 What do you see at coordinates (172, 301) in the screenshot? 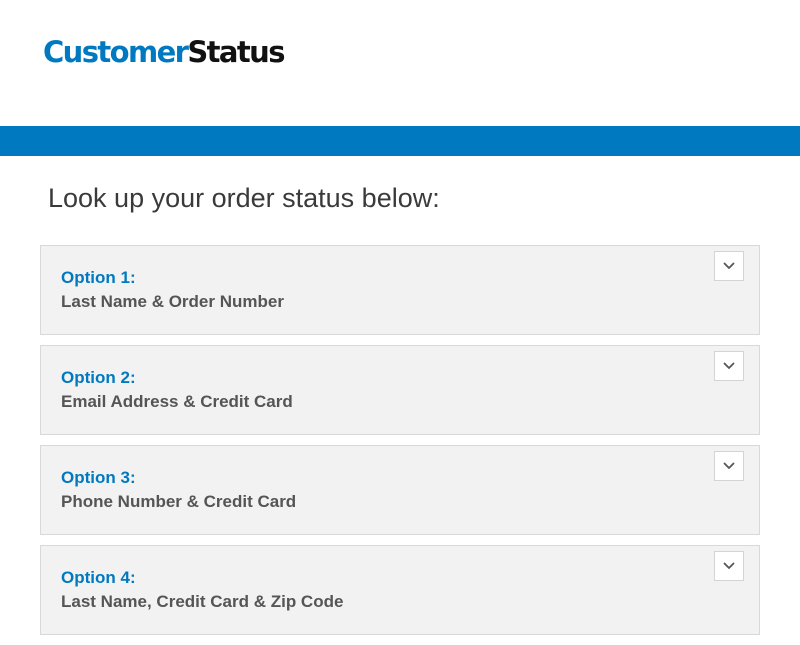
I see `option-description: Last Name & Order Number` at bounding box center [172, 301].